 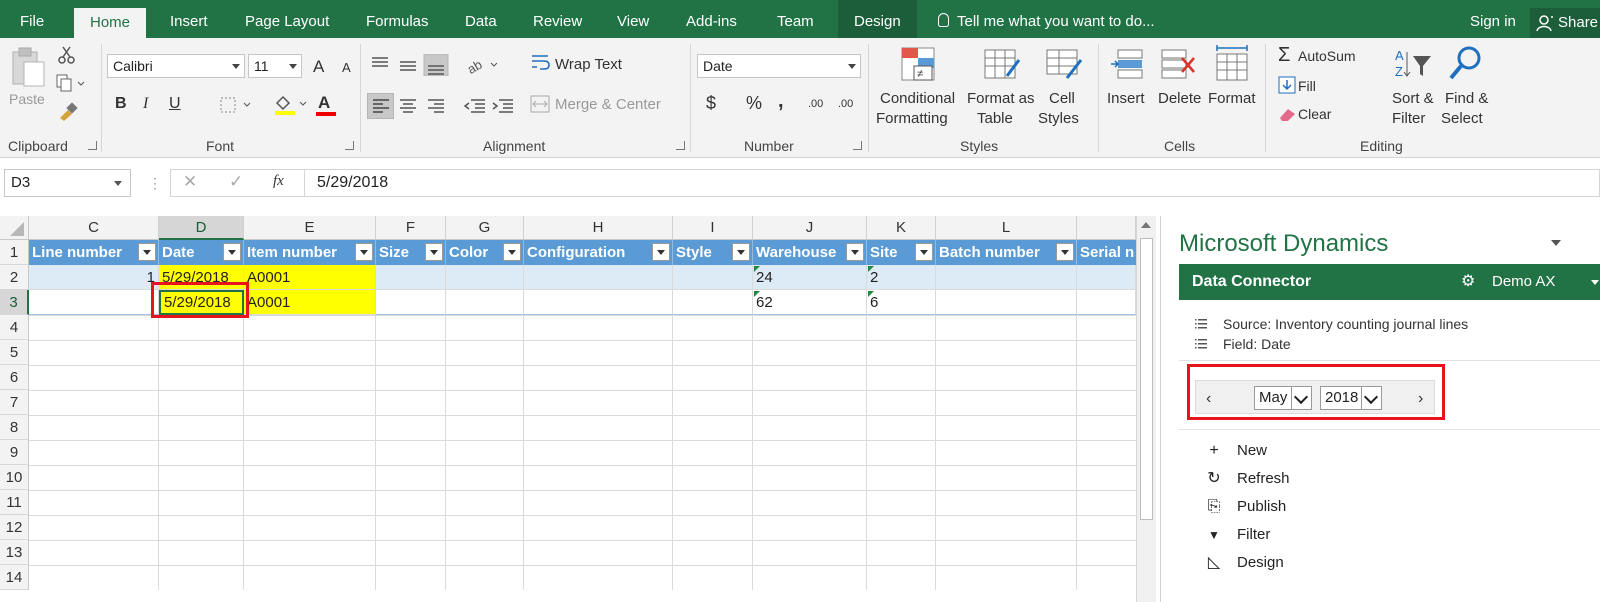 I want to click on column-header-c: C, so click(x=94, y=228).